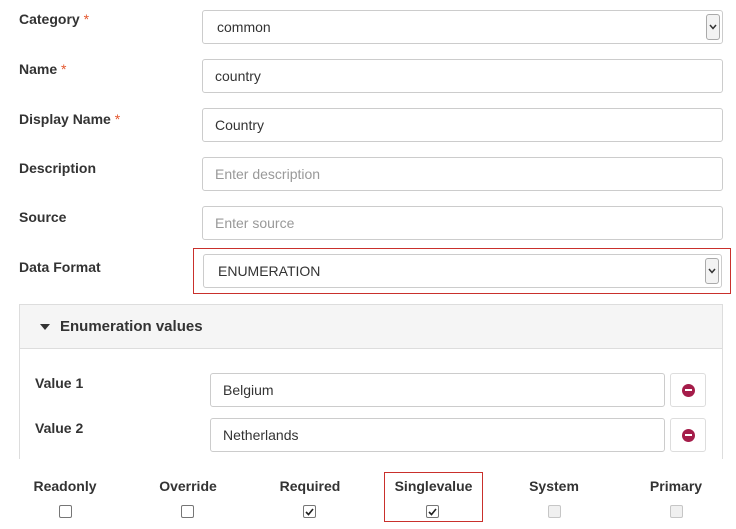  Describe the element at coordinates (187, 511) in the screenshot. I see `override-checkbox` at that location.